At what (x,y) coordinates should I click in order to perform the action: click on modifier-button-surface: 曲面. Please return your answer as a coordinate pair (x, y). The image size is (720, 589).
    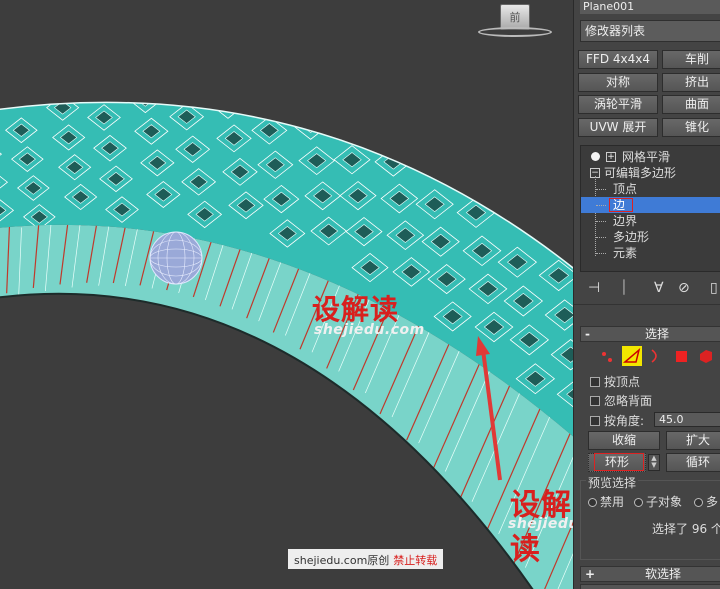
    Looking at the image, I should click on (691, 104).